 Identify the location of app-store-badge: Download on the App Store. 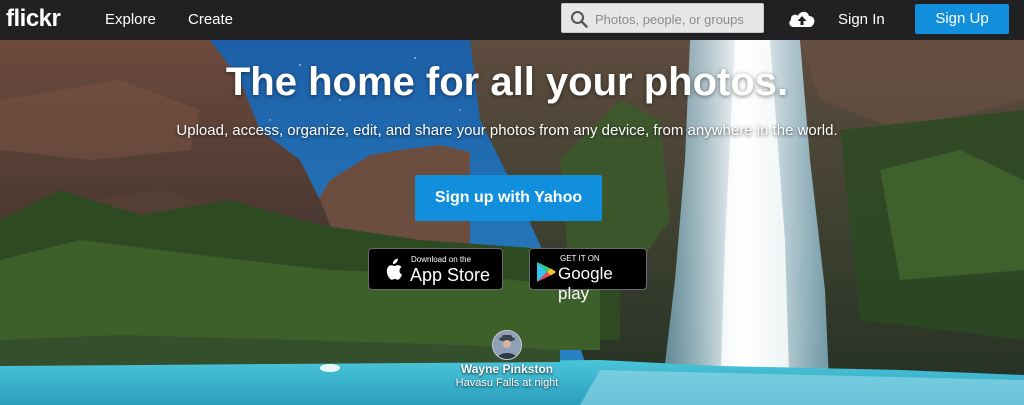
(435, 269).